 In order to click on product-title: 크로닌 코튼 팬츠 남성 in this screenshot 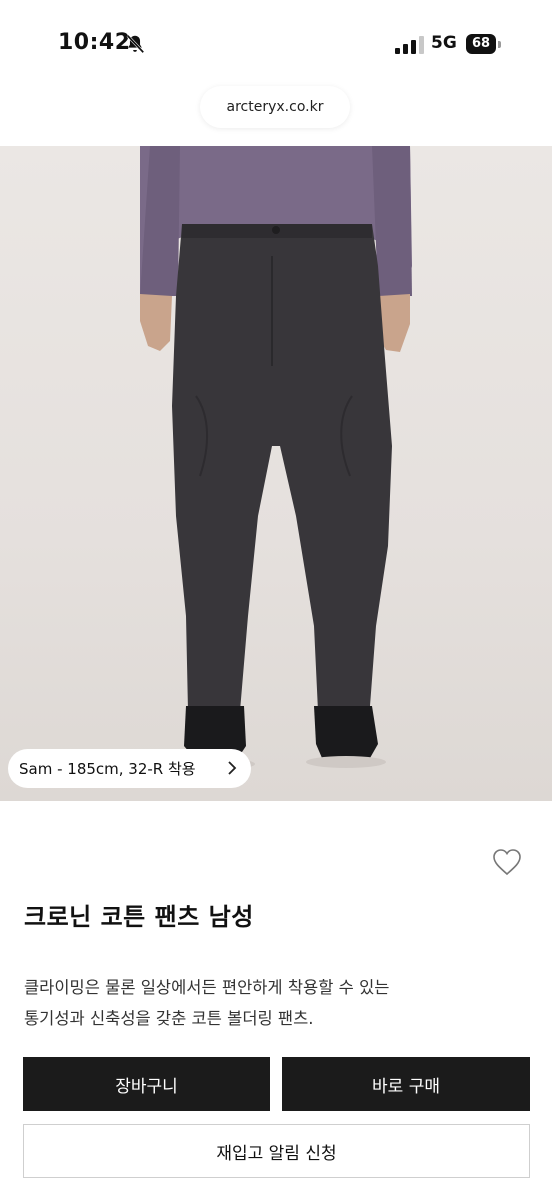, I will do `click(139, 917)`.